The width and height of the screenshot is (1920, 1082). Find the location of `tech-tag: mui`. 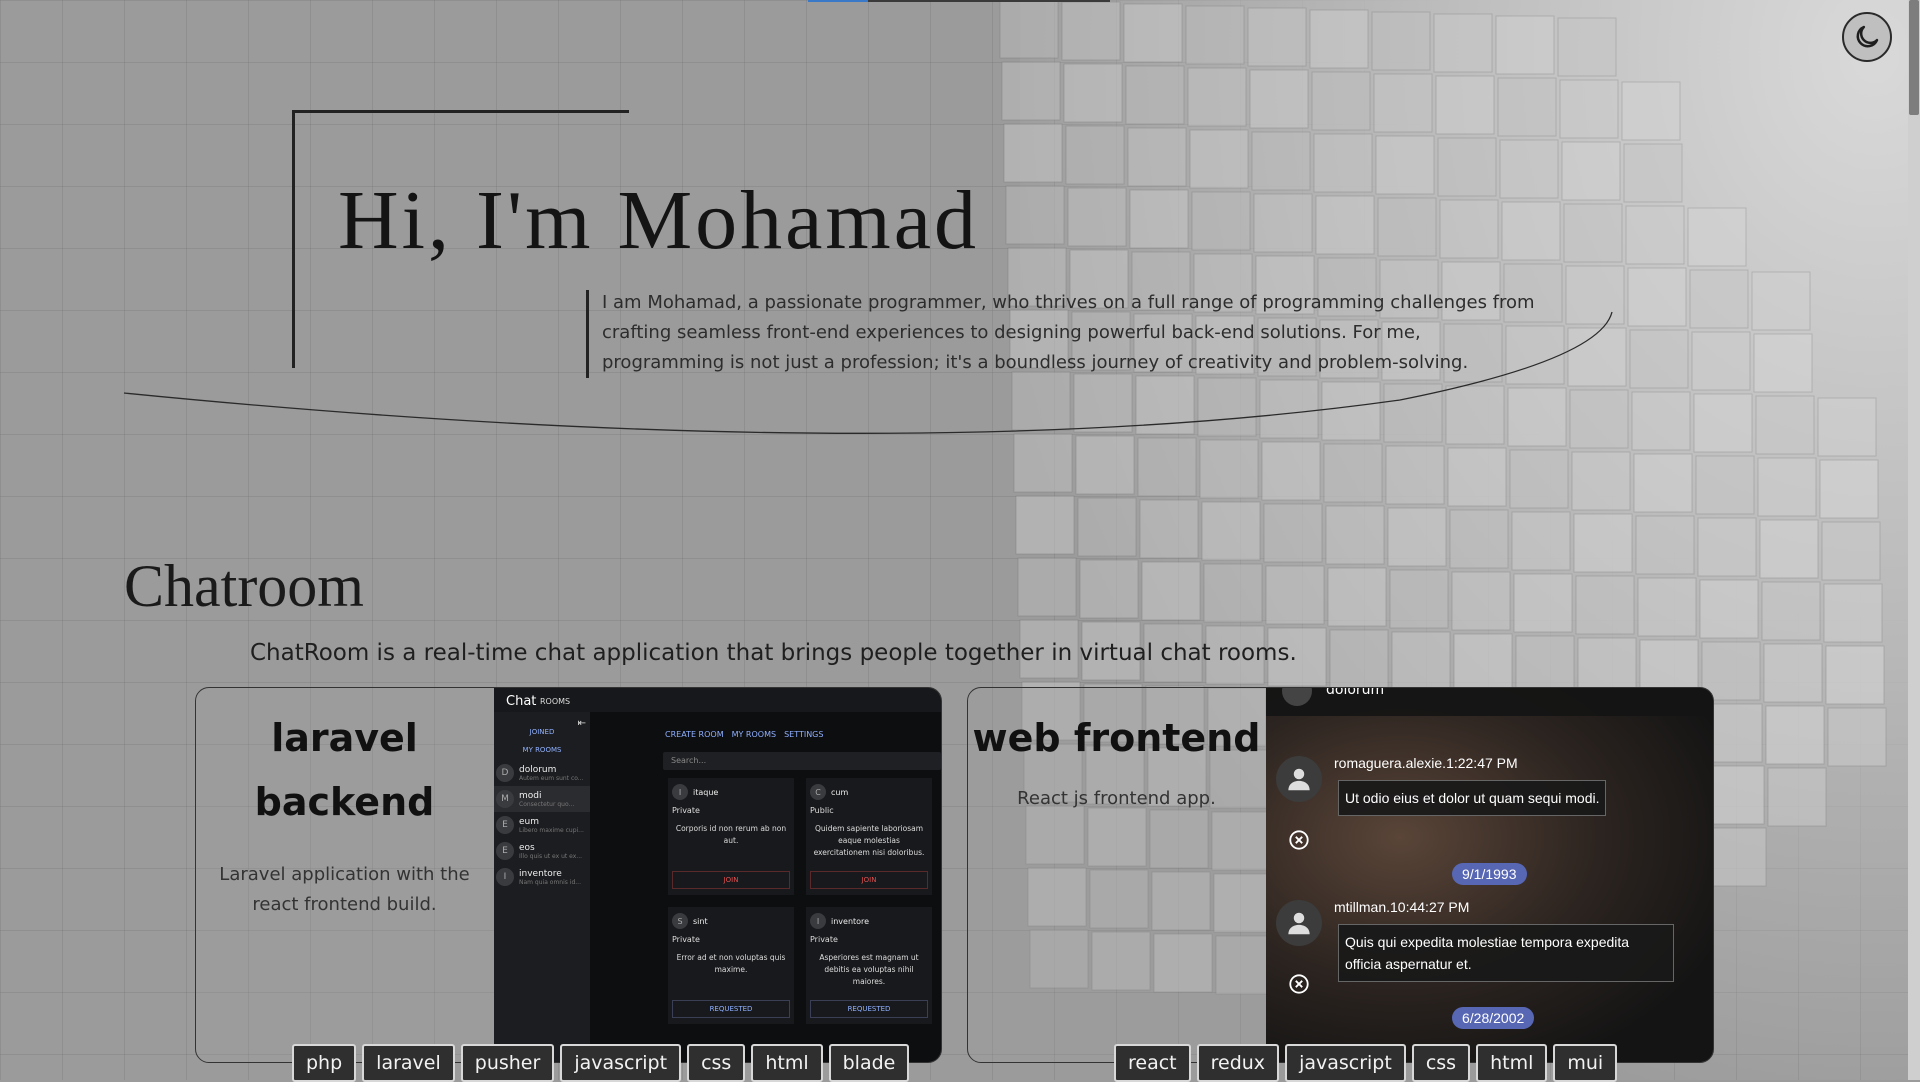

tech-tag: mui is located at coordinates (1585, 1063).